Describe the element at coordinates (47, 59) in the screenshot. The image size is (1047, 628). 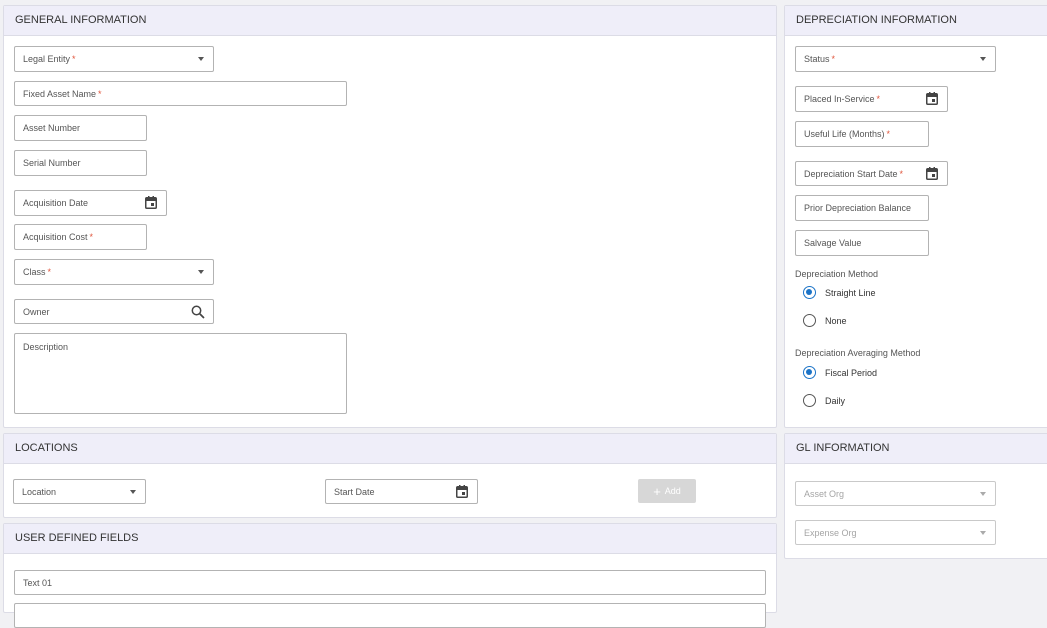
I see `legal-entity-label: Legal Entity` at that location.